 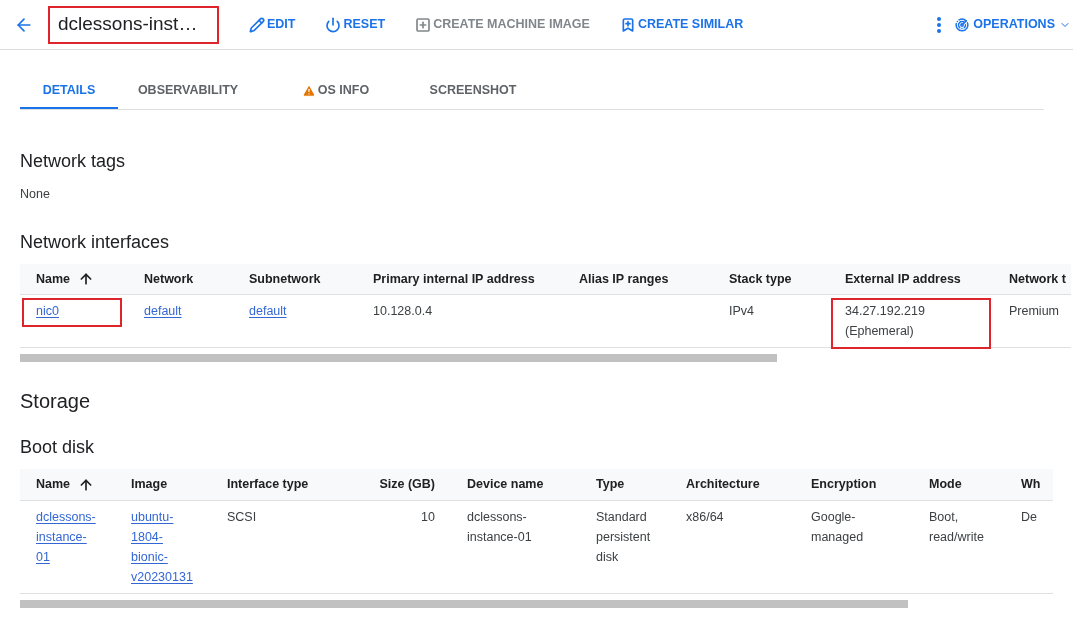 What do you see at coordinates (149, 484) in the screenshot?
I see `column-header: Image` at bounding box center [149, 484].